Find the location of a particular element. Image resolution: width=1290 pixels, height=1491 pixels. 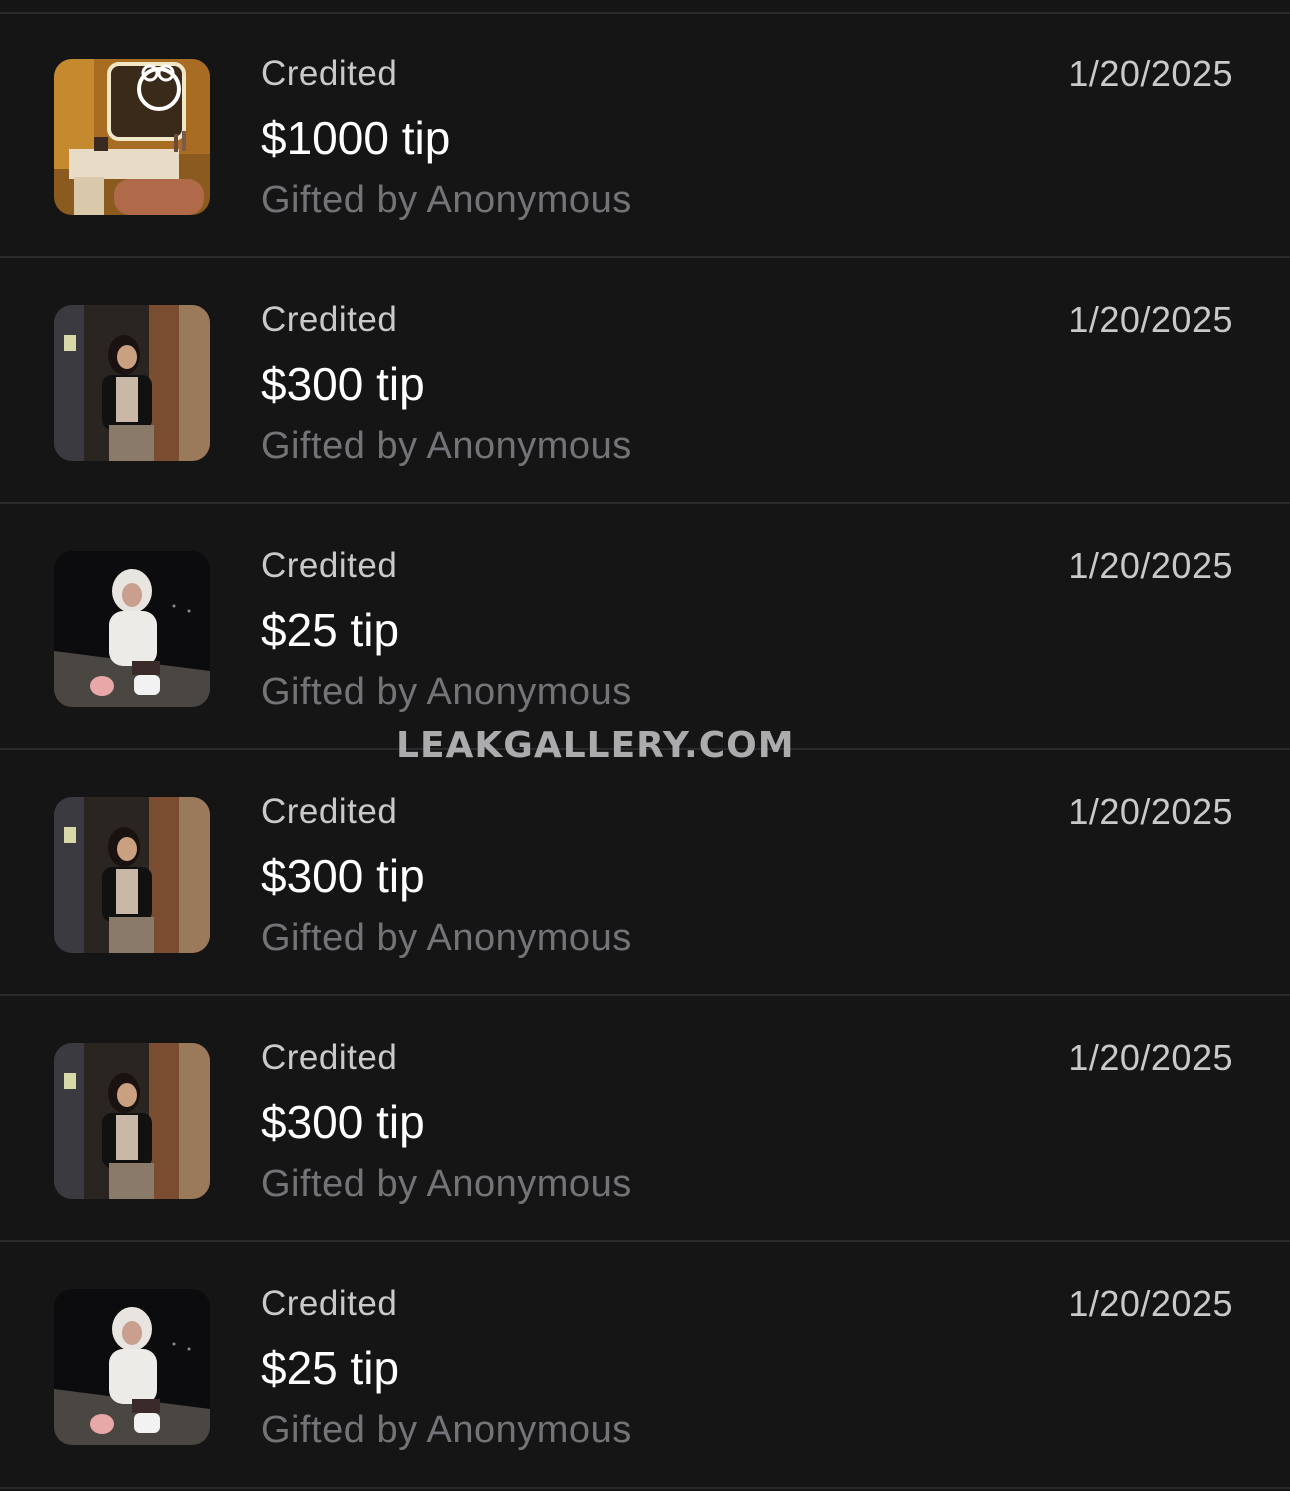

transaction-amount: $1000 tip is located at coordinates (356, 138).